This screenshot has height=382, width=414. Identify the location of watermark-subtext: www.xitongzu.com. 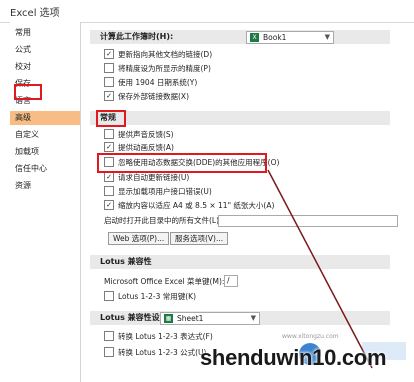
(310, 336).